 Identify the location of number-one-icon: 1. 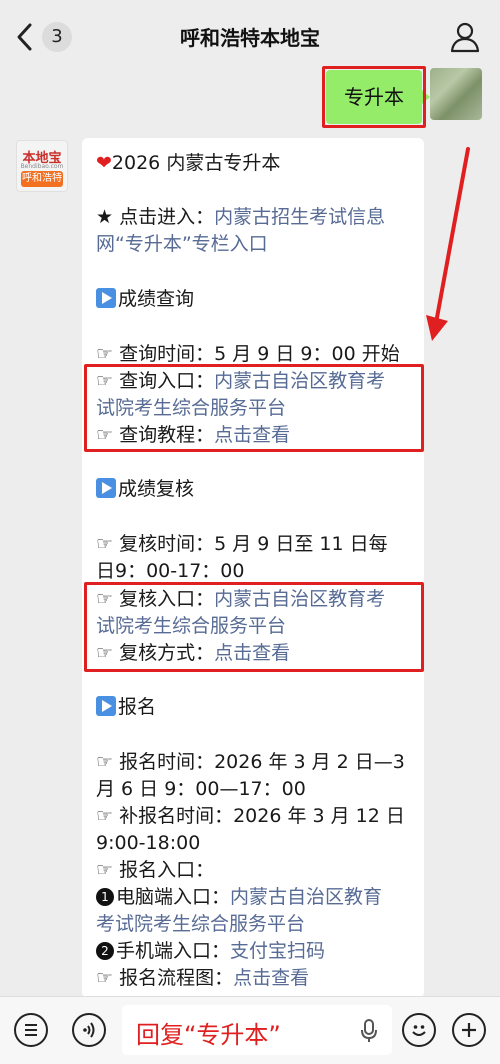
(105, 897).